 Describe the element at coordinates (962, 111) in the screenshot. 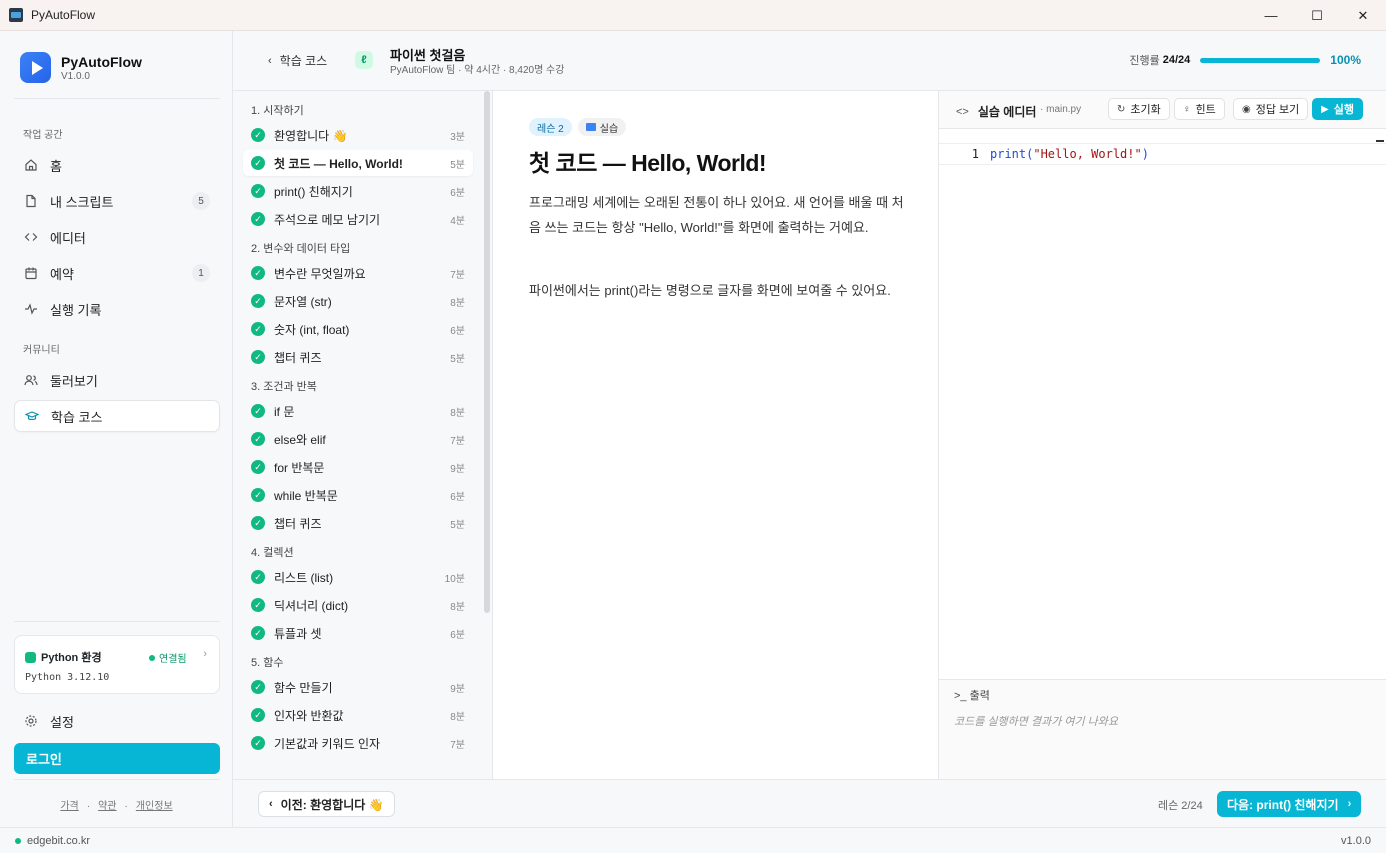

I see `code-icon: <>` at that location.